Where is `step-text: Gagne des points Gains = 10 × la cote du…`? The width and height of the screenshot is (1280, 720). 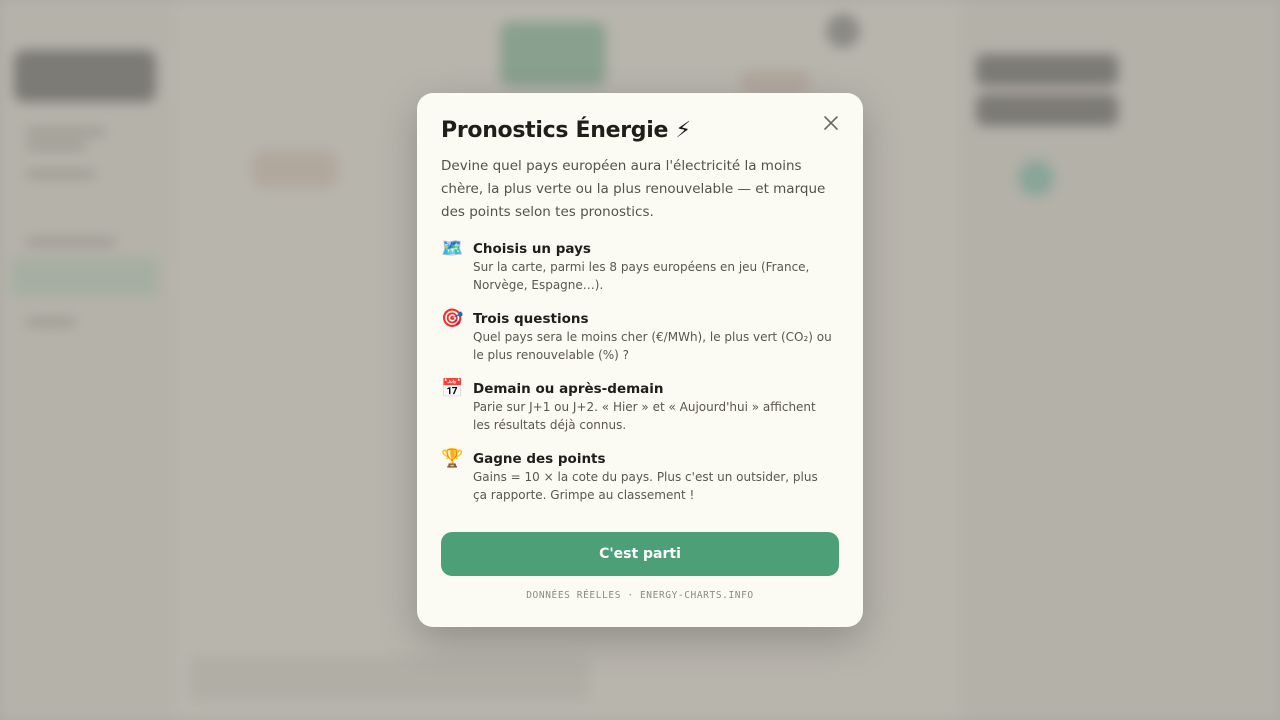
step-text: Gagne des points Gains = 10 × la cote du… is located at coordinates (653, 476).